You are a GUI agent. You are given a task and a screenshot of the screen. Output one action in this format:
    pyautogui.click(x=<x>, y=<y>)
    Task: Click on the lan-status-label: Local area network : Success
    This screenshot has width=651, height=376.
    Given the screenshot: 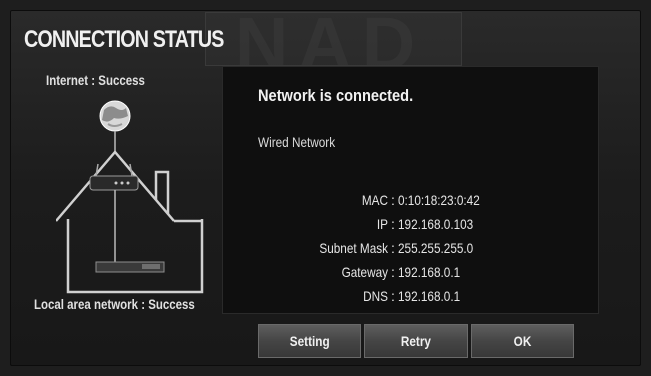 What is the action you would take?
    pyautogui.click(x=114, y=304)
    